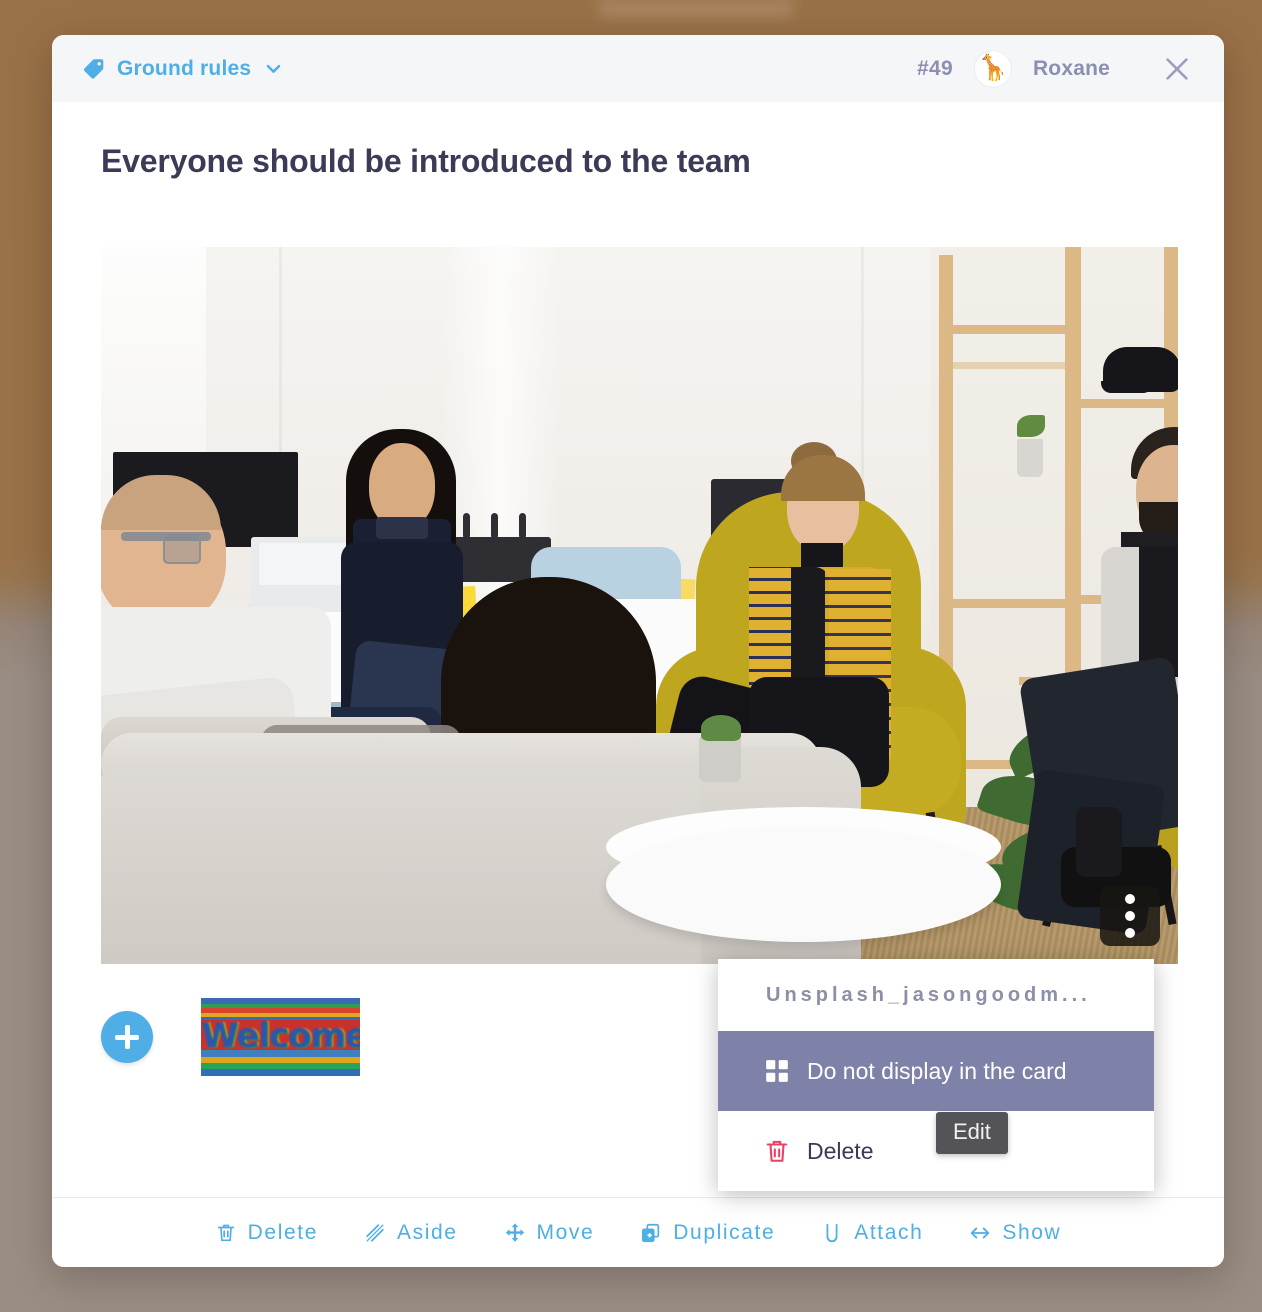 This screenshot has width=1262, height=1312. I want to click on more-vertical-icon, so click(1130, 899).